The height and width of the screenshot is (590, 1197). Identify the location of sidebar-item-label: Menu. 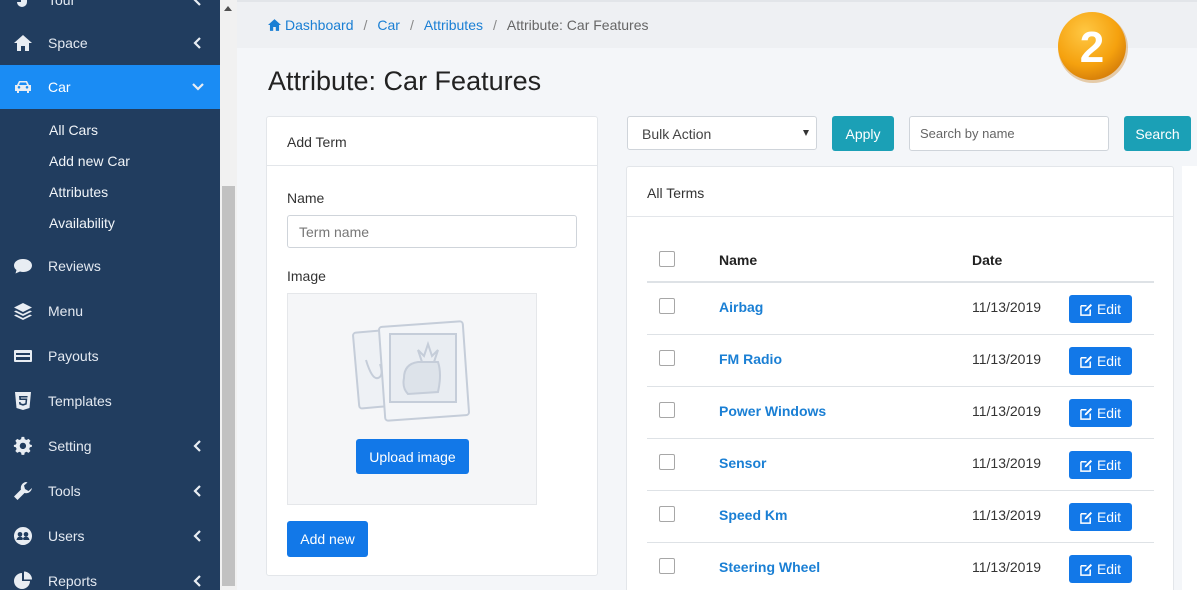
(66, 311).